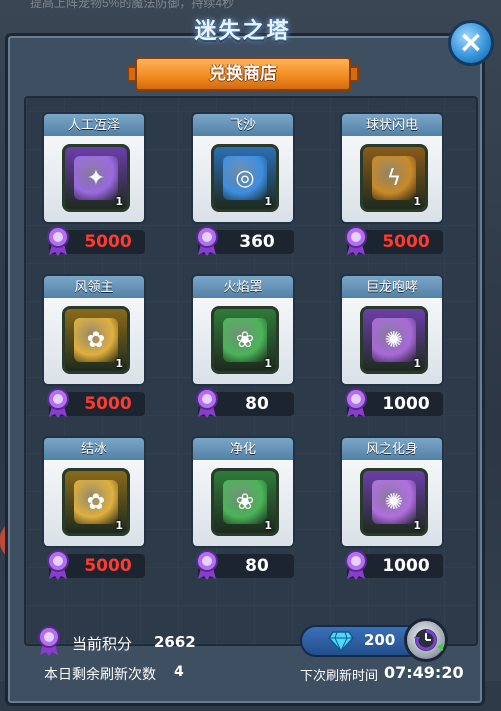  What do you see at coordinates (380, 640) in the screenshot?
I see `gem-cost-value: 200` at bounding box center [380, 640].